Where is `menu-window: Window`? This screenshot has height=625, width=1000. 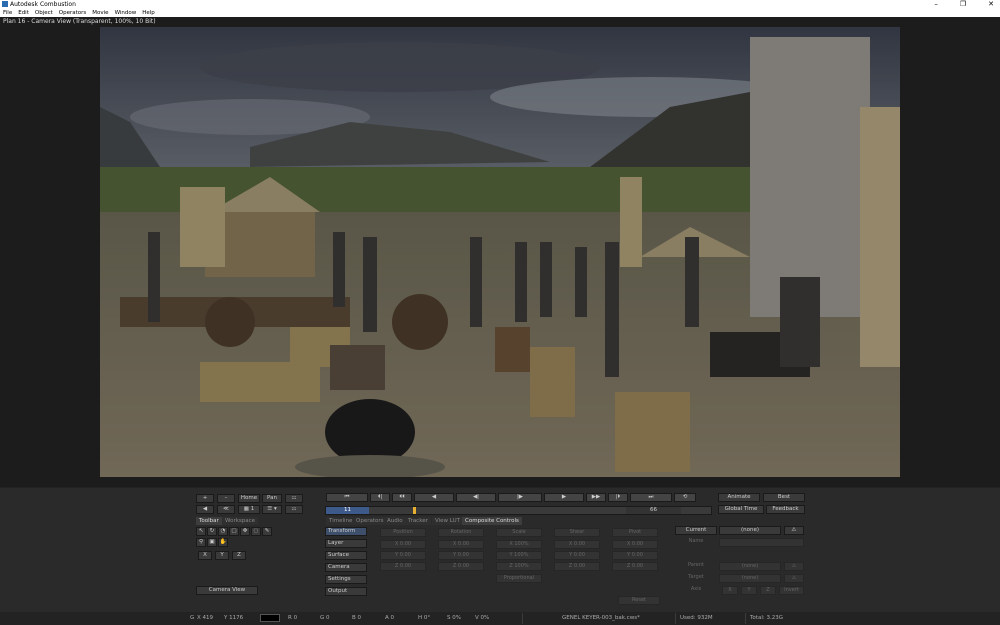 menu-window: Window is located at coordinates (126, 13).